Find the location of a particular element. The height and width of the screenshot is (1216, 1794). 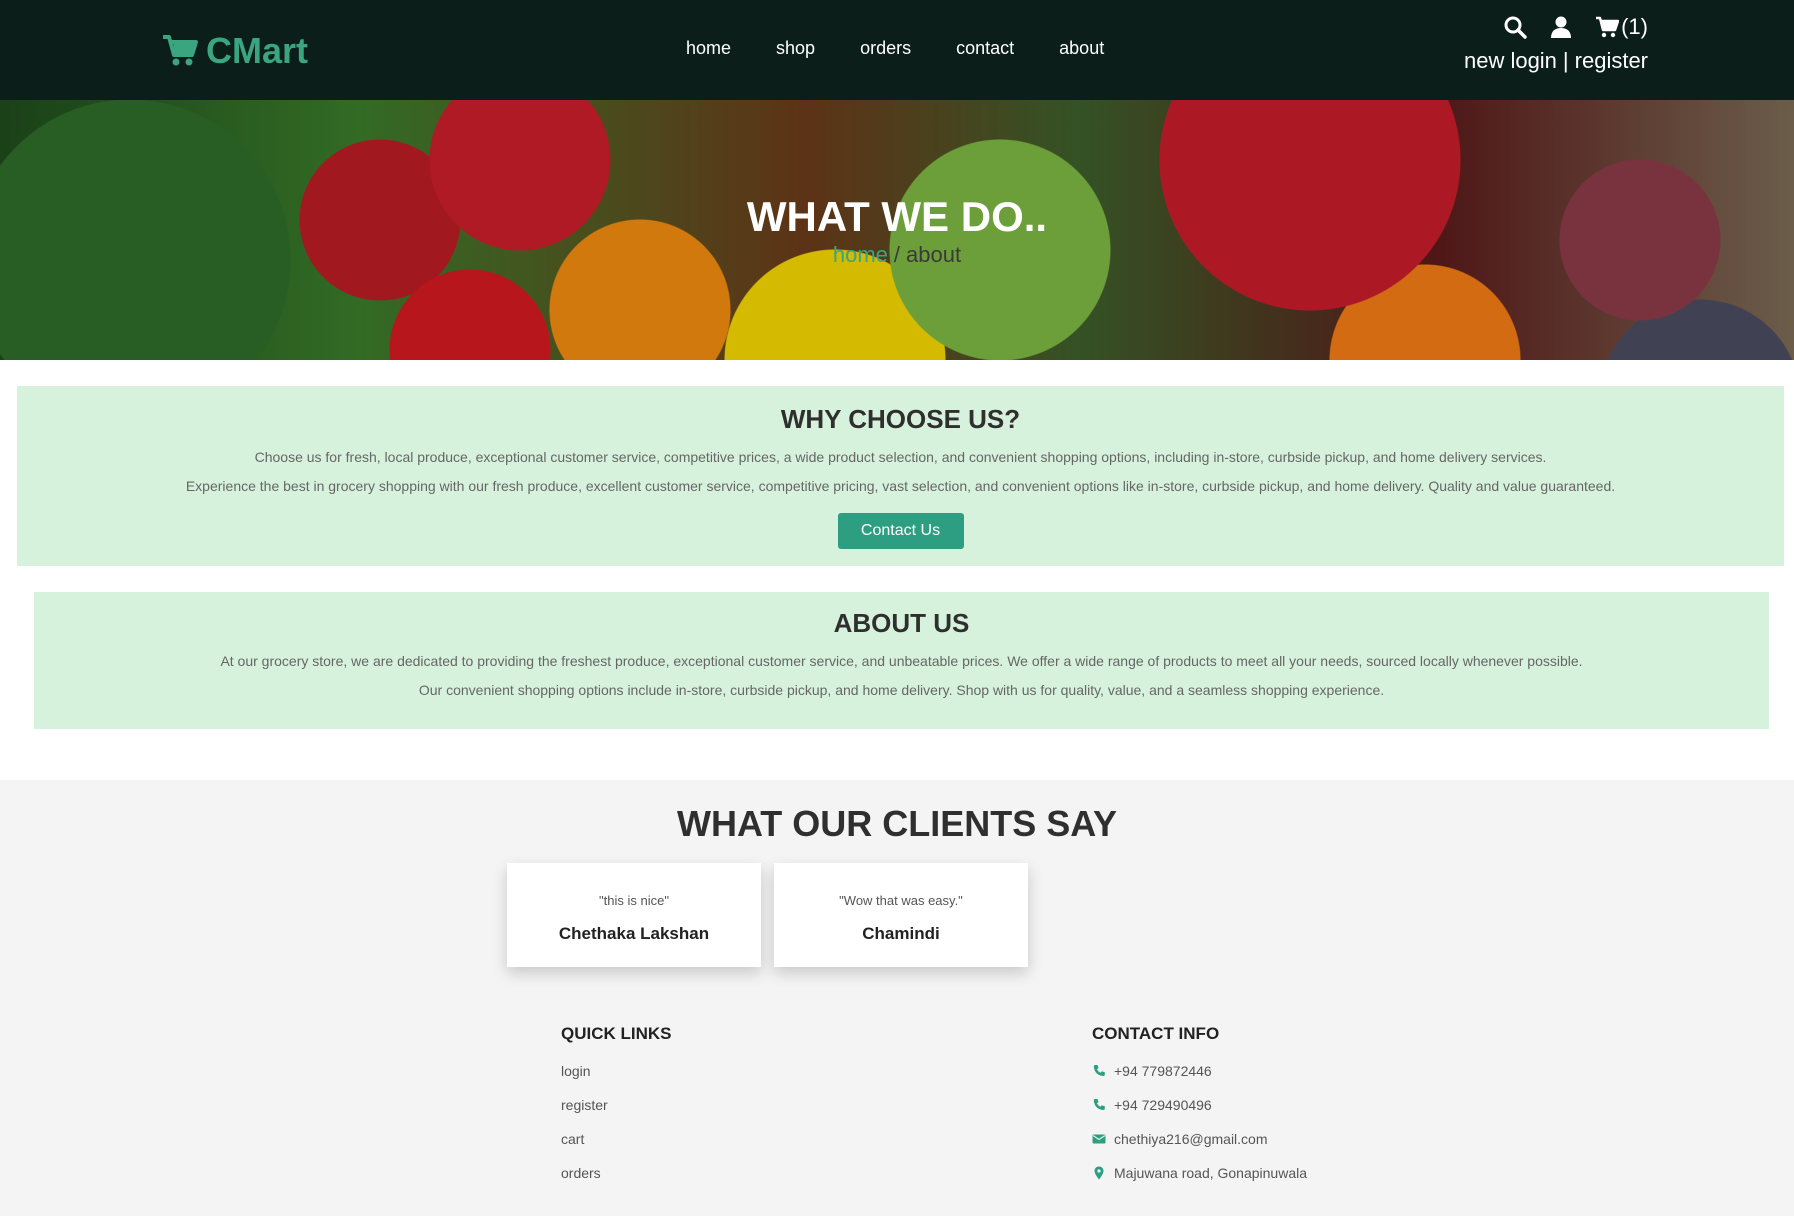

nav-shop: shop is located at coordinates (795, 48).